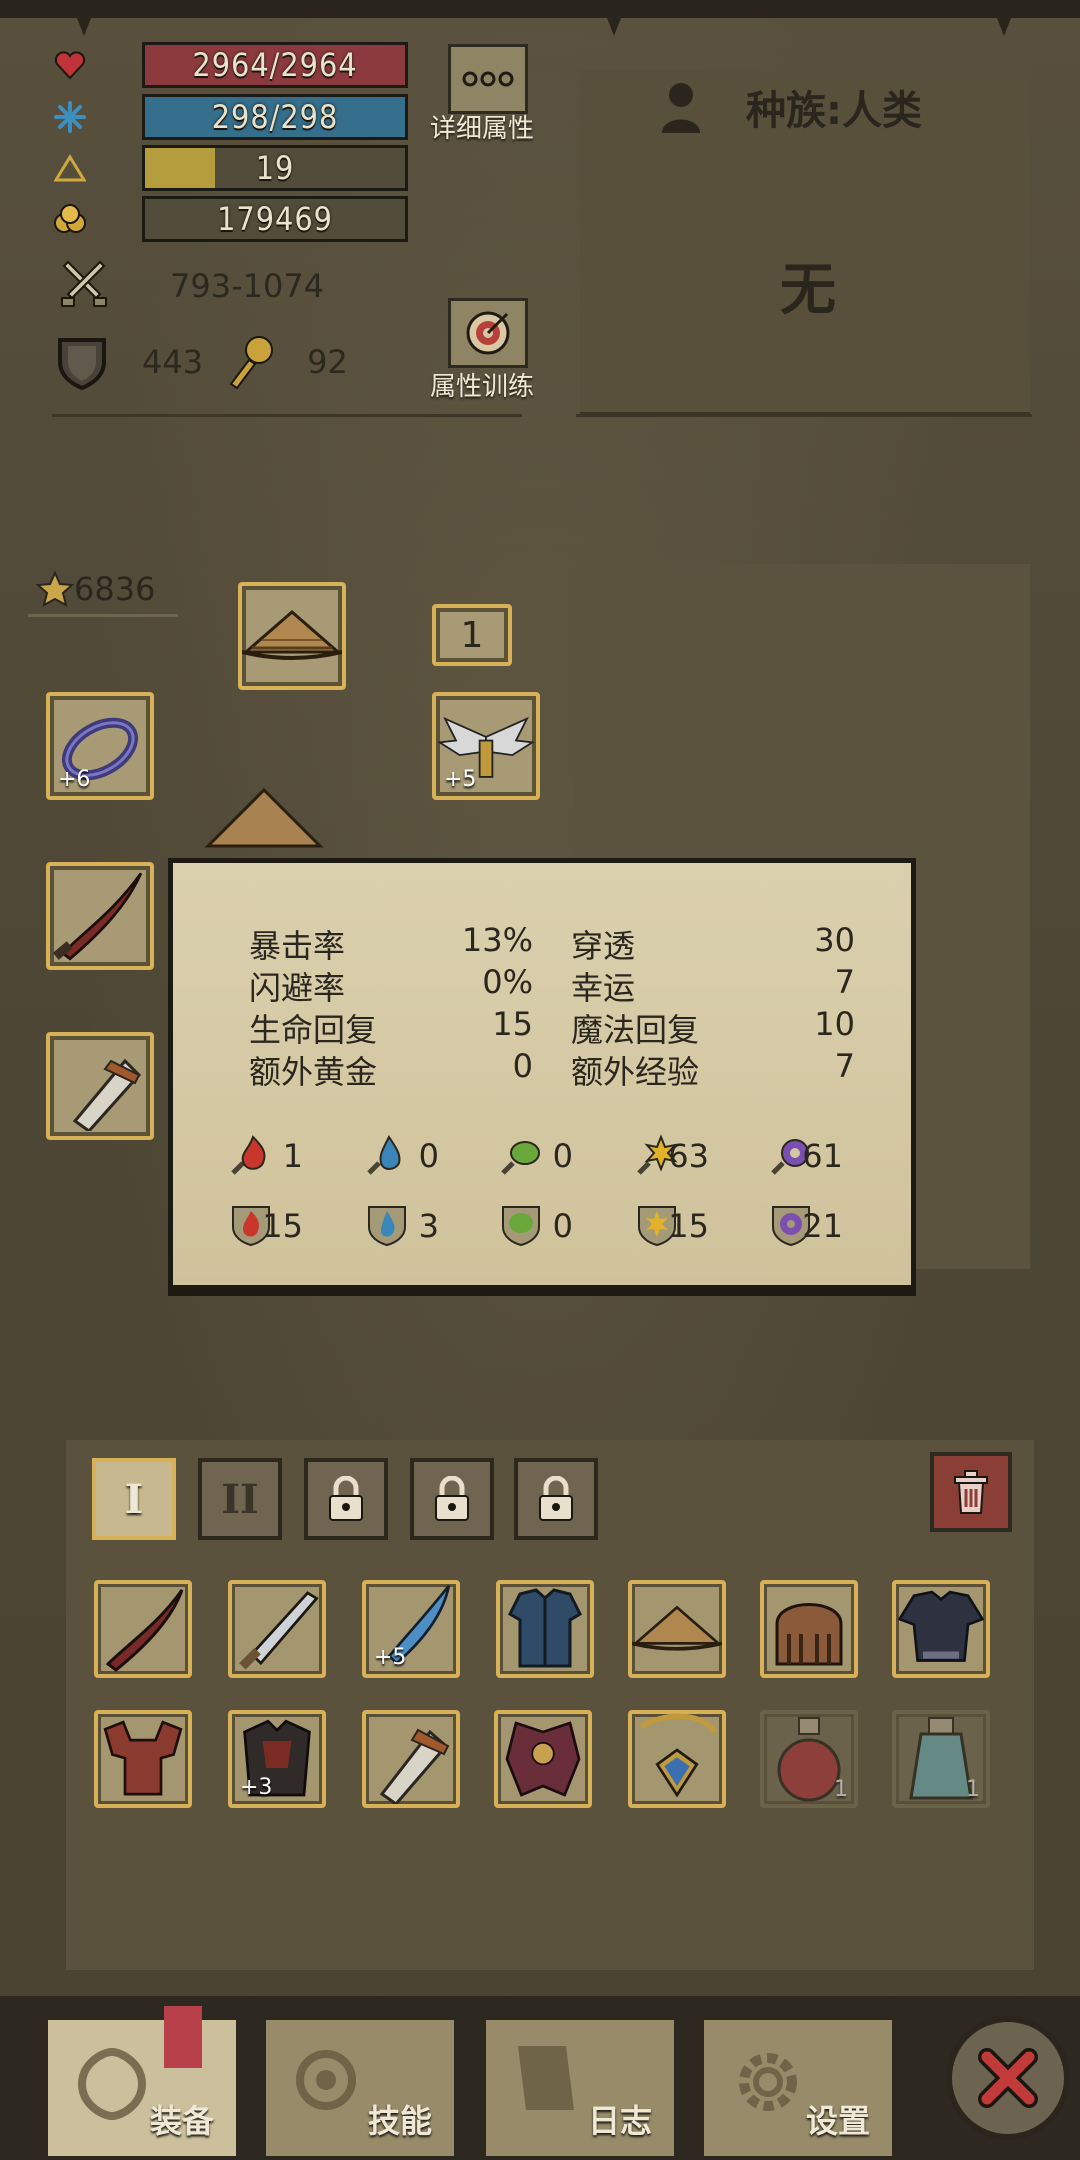 Image resolution: width=1080 pixels, height=2160 pixels. I want to click on mp-row: 298/298, so click(229, 117).